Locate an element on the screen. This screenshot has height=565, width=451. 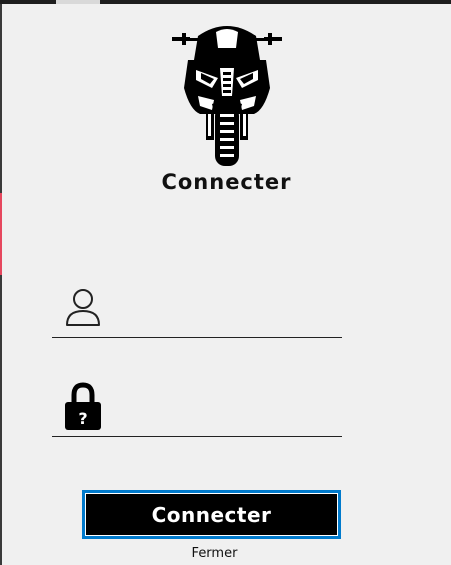
close-link: Fermer is located at coordinates (214, 553).